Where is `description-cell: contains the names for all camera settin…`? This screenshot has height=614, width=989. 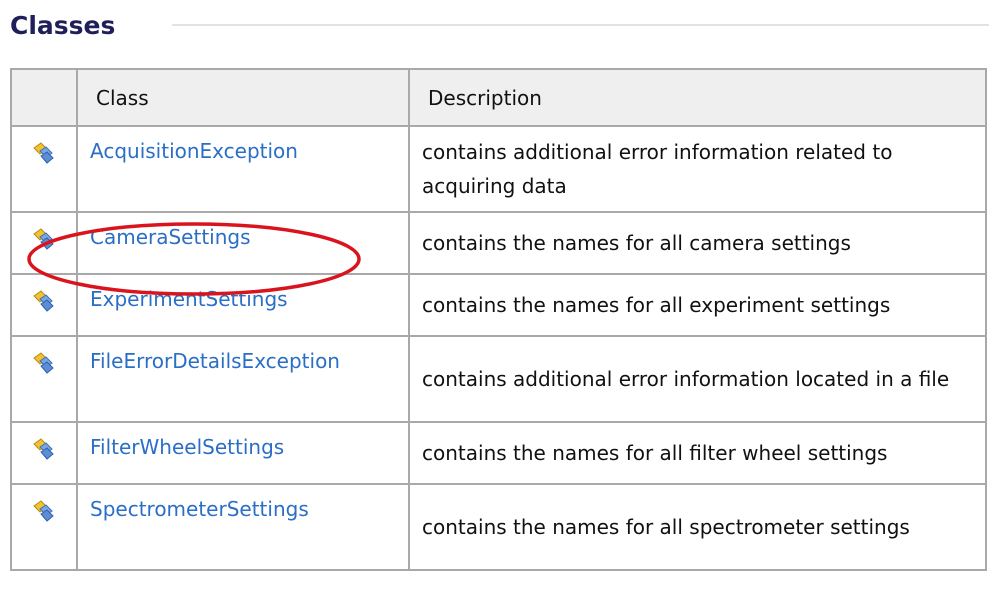
description-cell: contains the names for all camera settin… is located at coordinates (697, 243).